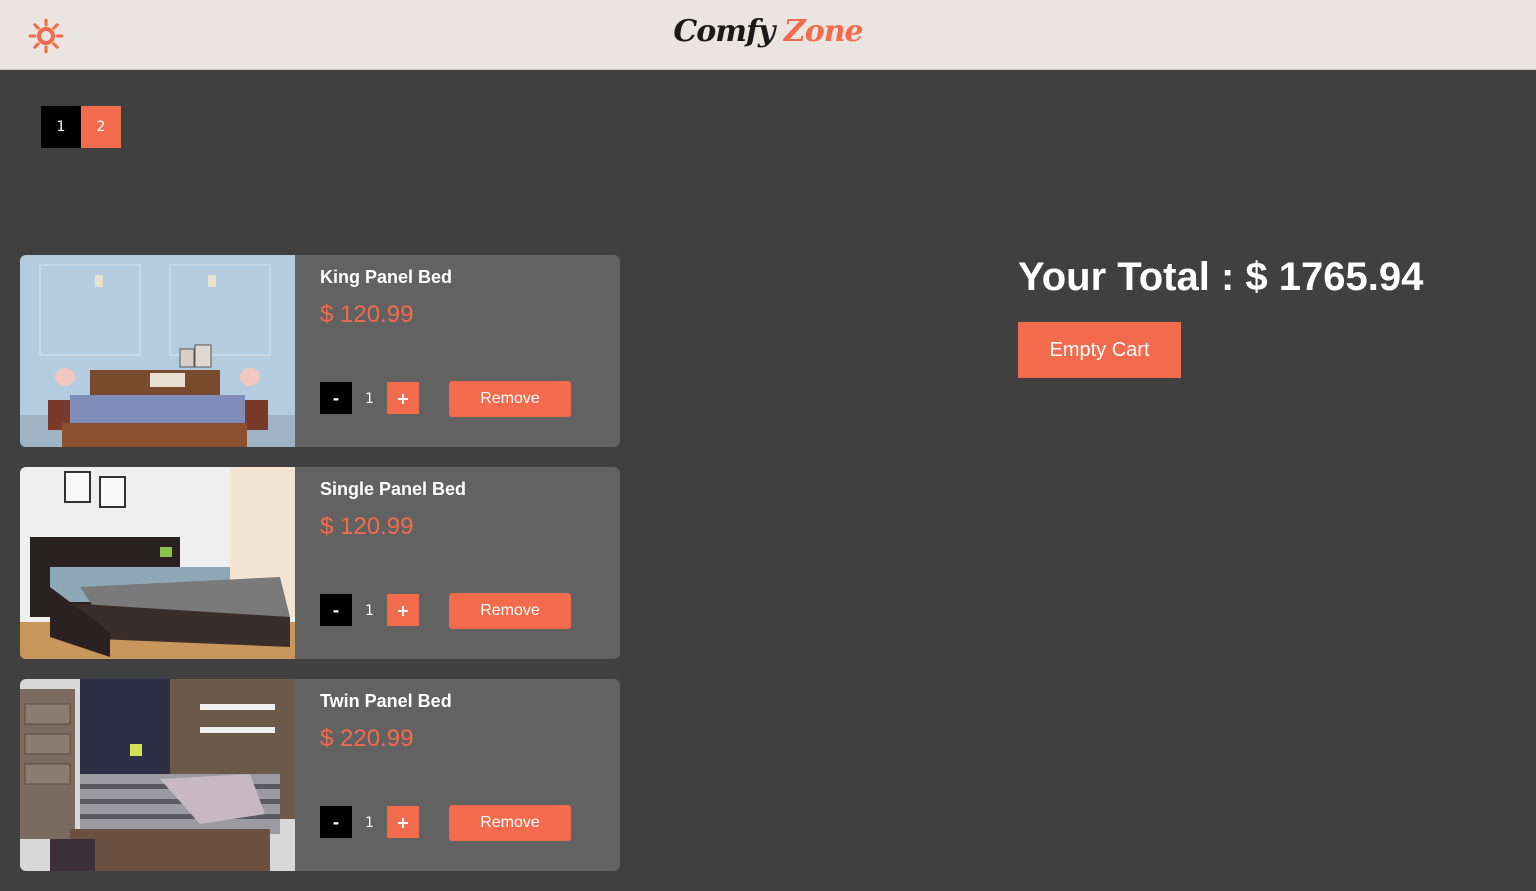 The image size is (1536, 891). I want to click on brand-name-part-1: Comfy, so click(724, 31).